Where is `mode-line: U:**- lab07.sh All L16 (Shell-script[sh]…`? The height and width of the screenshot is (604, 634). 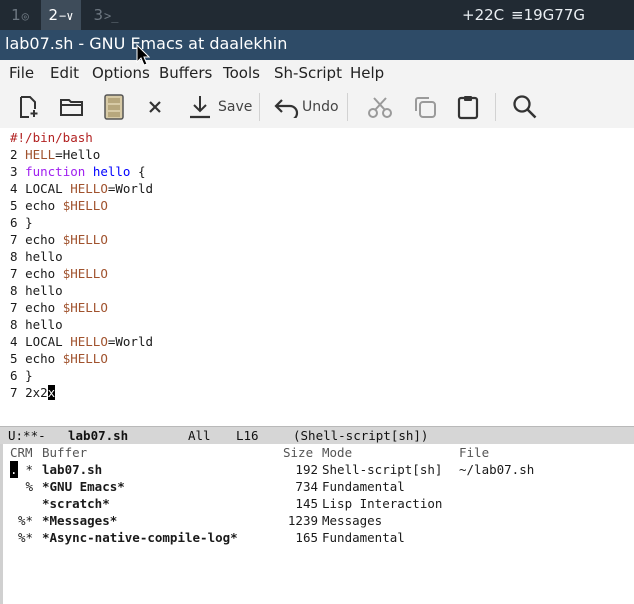
mode-line: U:**- lab07.sh All L16 (Shell-script[sh]… is located at coordinates (317, 435).